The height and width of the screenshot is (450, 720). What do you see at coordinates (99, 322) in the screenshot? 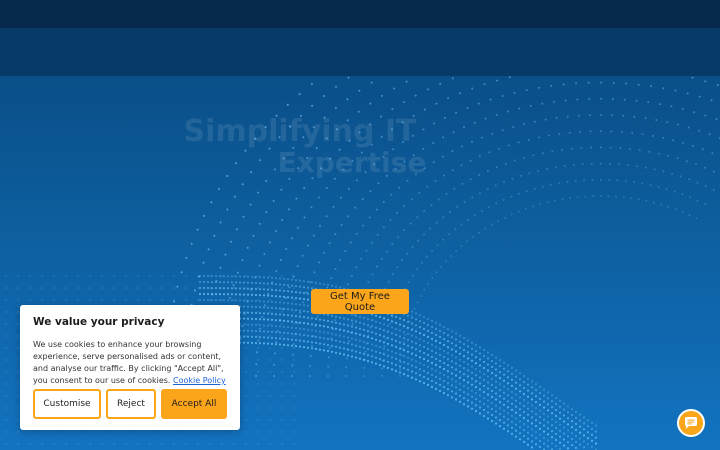
I see `cookie-banner-title: We value your privacy` at bounding box center [99, 322].